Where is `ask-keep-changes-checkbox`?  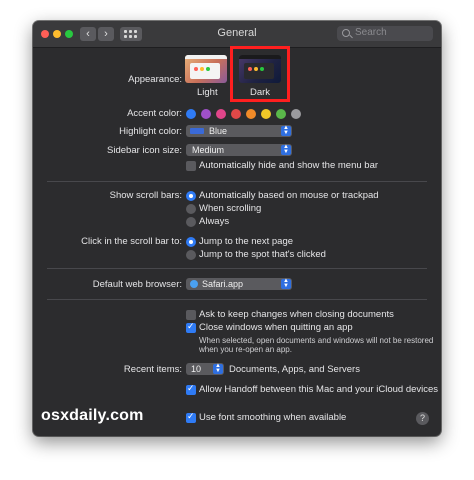
ask-keep-changes-checkbox is located at coordinates (191, 315).